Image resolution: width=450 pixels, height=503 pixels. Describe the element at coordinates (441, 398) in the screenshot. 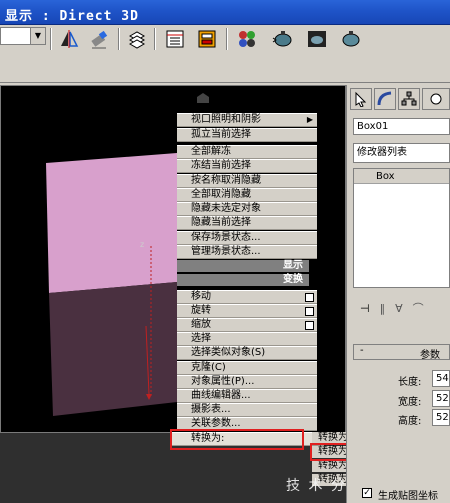

I see `width-field: 52` at that location.